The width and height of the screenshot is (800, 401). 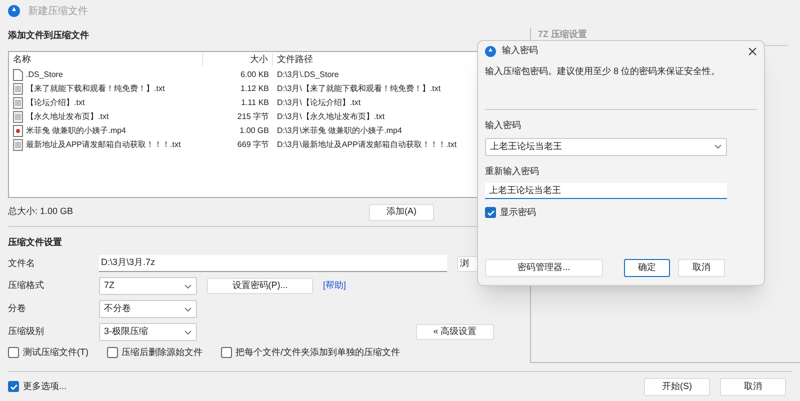 What do you see at coordinates (253, 144) in the screenshot?
I see `file-size: 669 字节` at bounding box center [253, 144].